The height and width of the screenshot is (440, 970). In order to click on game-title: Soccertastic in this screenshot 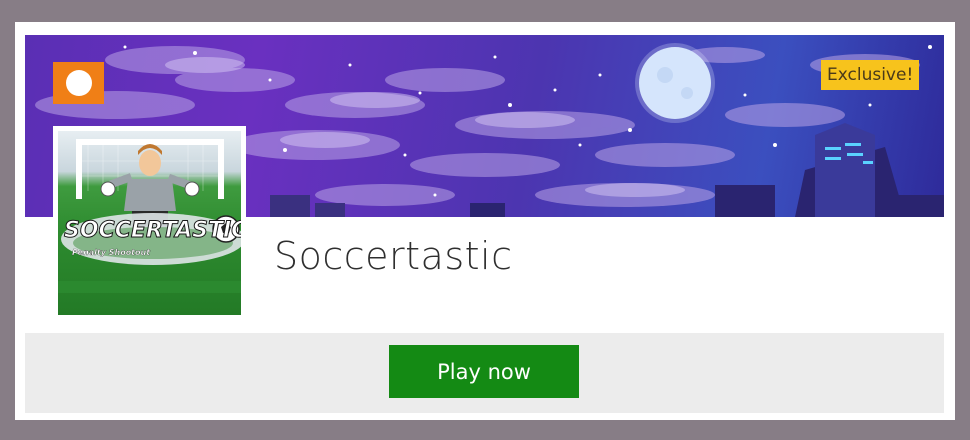, I will do `click(393, 256)`.